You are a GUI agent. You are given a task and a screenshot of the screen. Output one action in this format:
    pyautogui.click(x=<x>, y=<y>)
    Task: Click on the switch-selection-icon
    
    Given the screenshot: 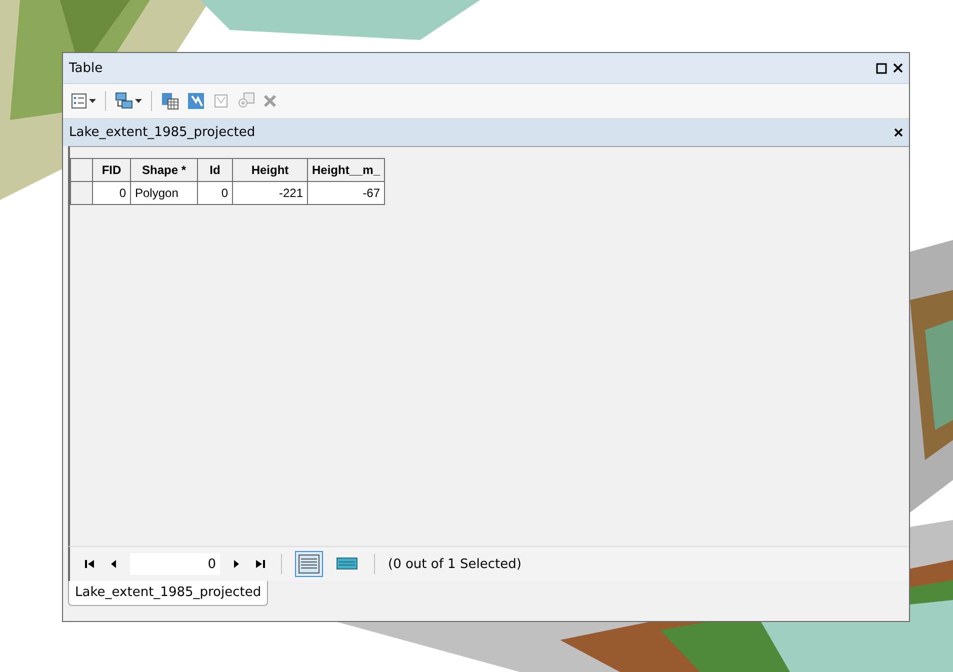 What is the action you would take?
    pyautogui.click(x=196, y=101)
    